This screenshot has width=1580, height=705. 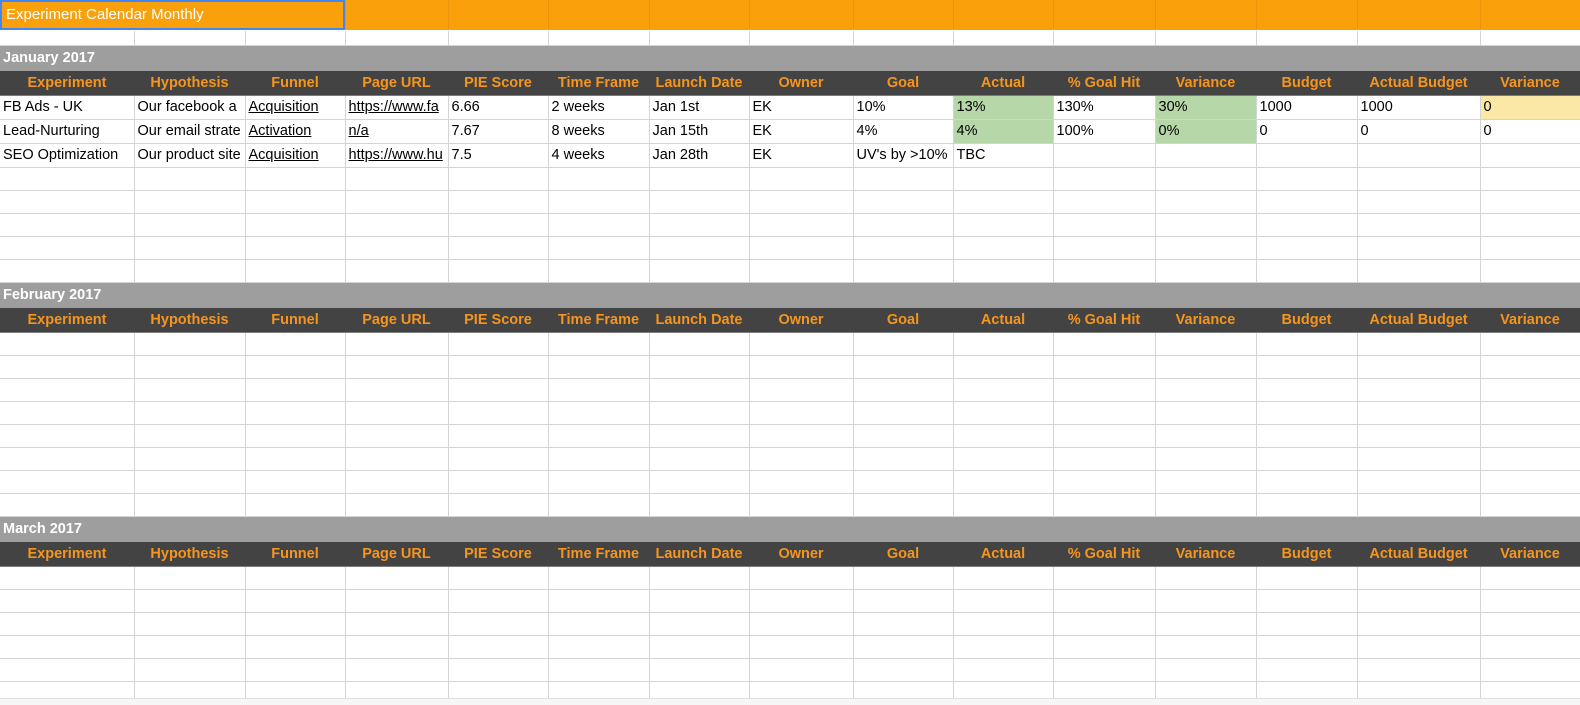 What do you see at coordinates (1206, 107) in the screenshot?
I see `data-cell: 30%` at bounding box center [1206, 107].